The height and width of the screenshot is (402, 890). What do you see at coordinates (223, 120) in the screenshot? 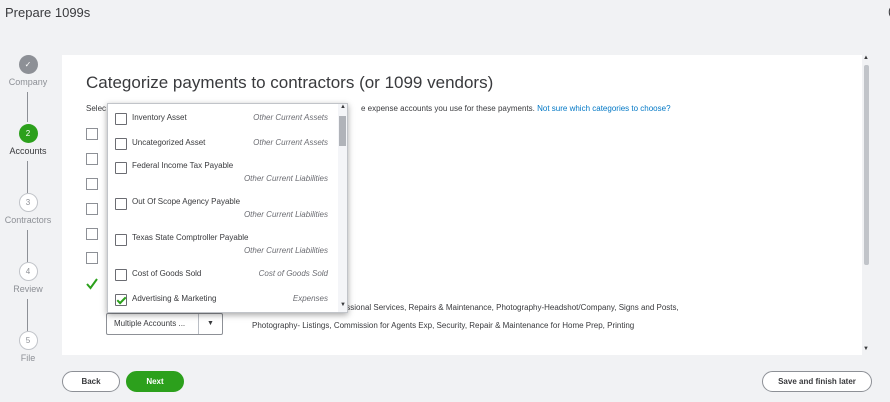
I see `dropdown-option: Inventory Asset Other Current Assets` at bounding box center [223, 120].